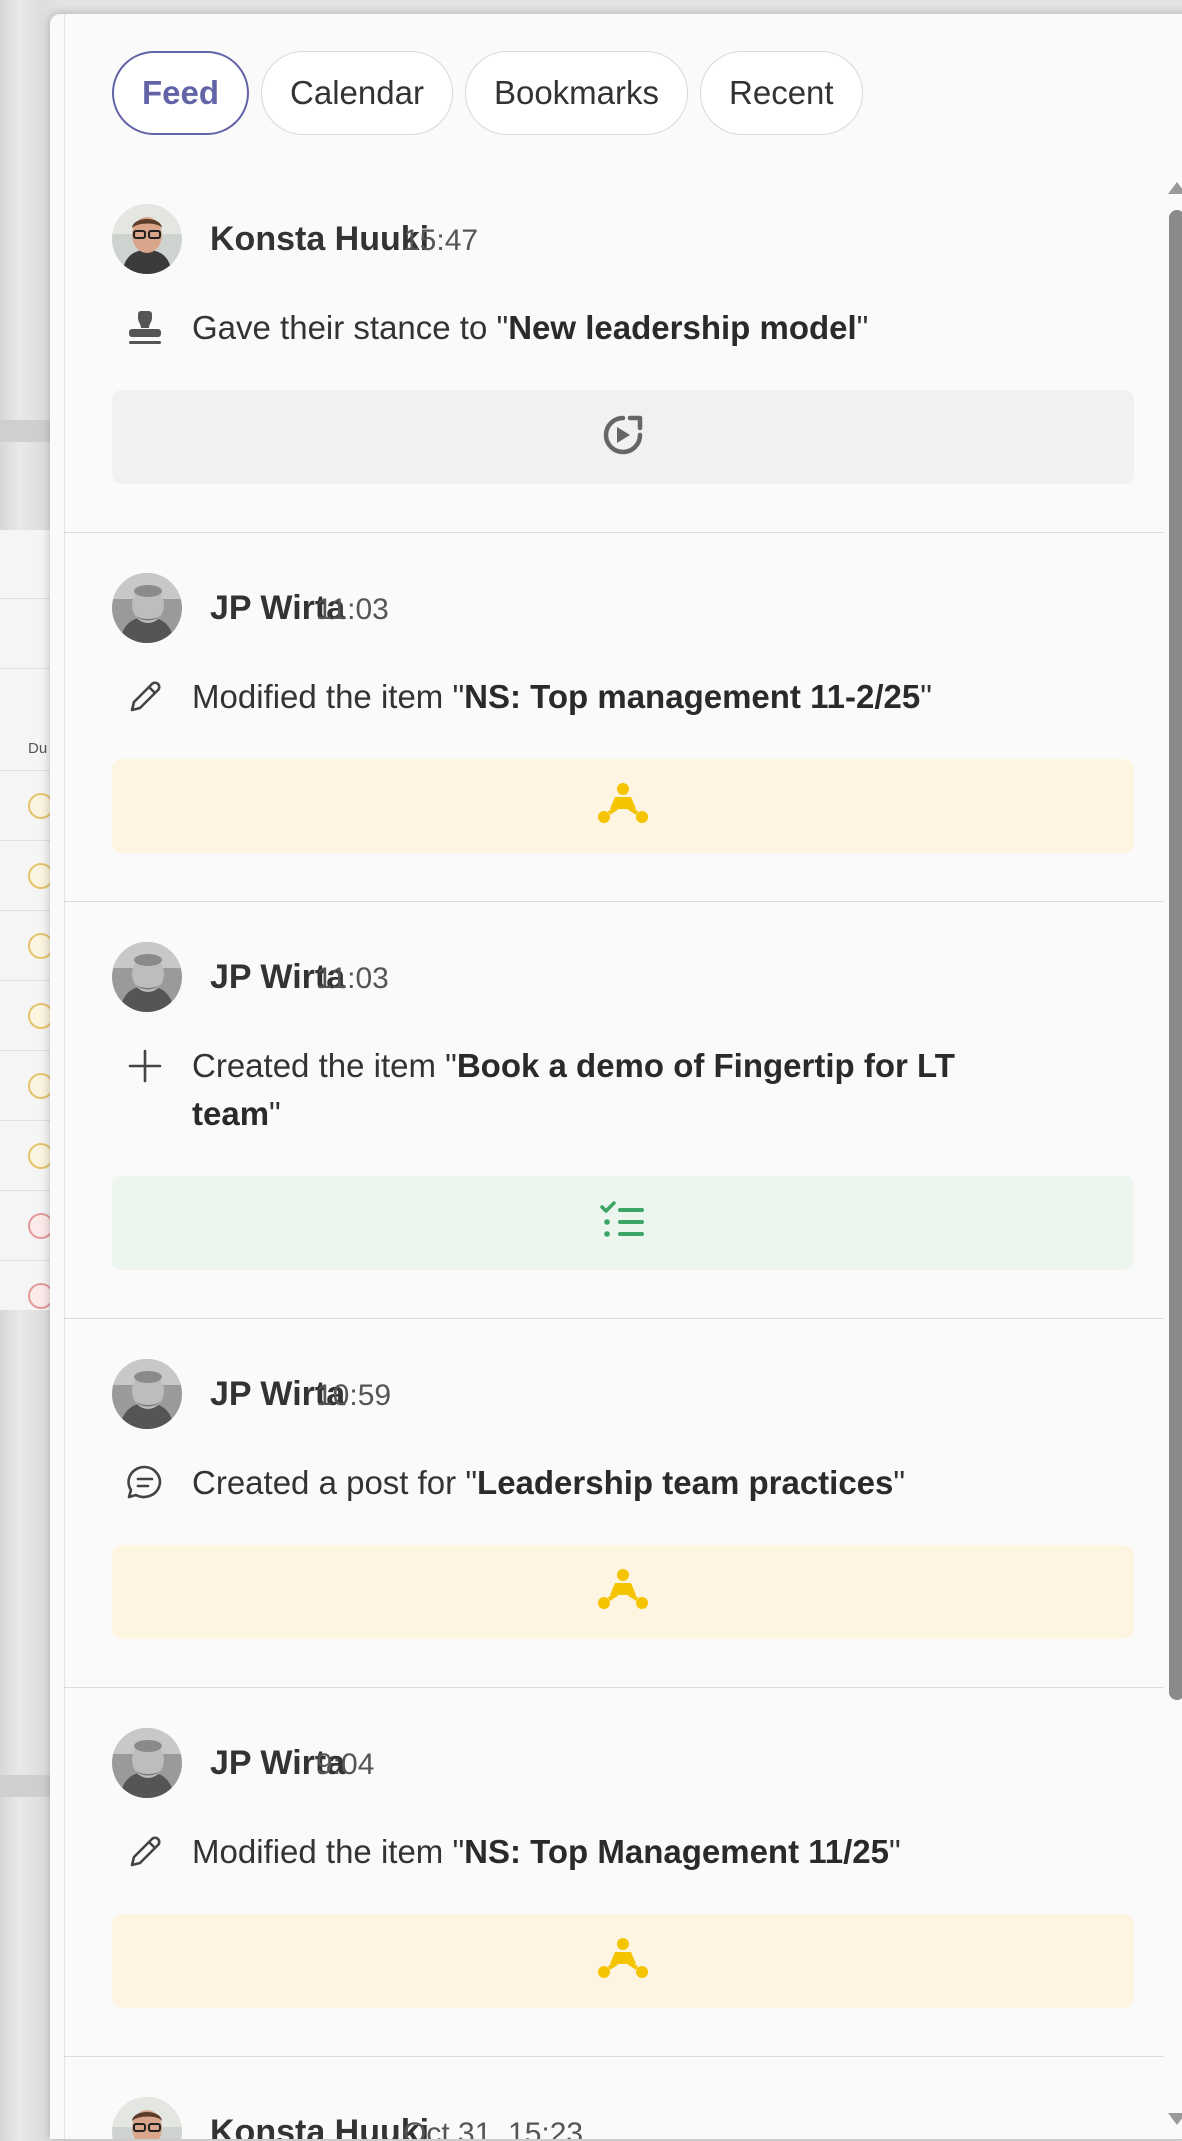 Image resolution: width=1182 pixels, height=2141 pixels. I want to click on tab-bookmarks: Bookmarks, so click(576, 93).